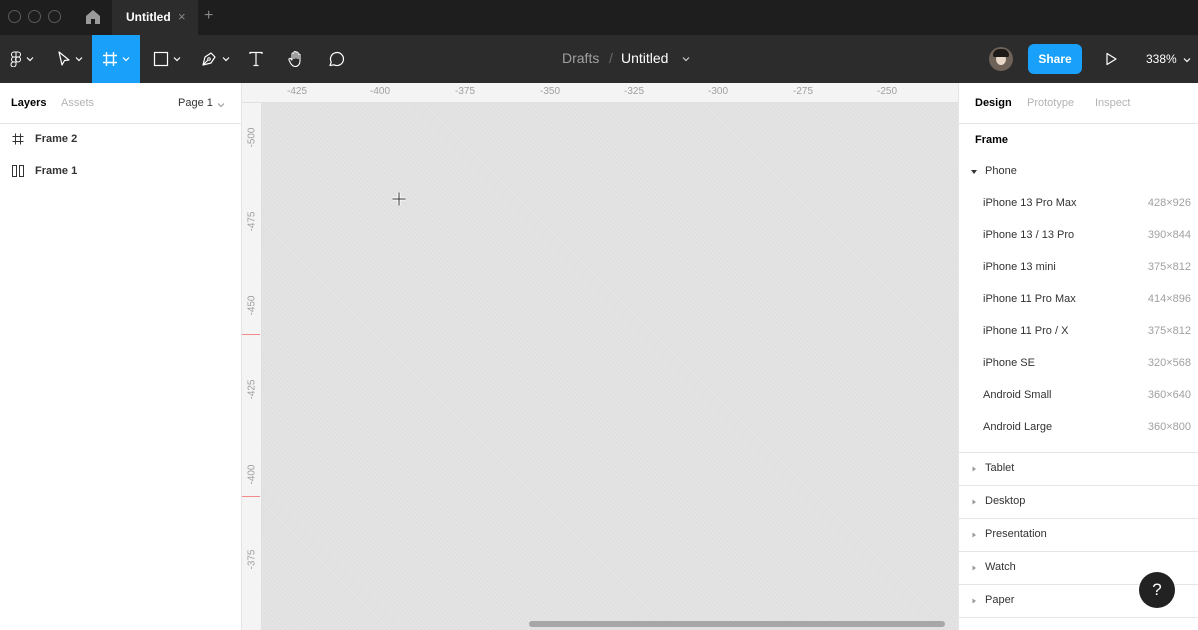 This screenshot has width=1198, height=630. I want to click on preset-name: iPhone 11 Pro / X, so click(1026, 331).